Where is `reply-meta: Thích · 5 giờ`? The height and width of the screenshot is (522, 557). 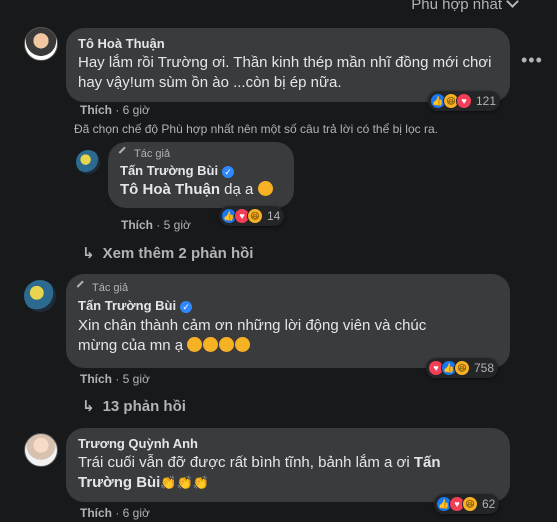 reply-meta: Thích · 5 giờ is located at coordinates (156, 225).